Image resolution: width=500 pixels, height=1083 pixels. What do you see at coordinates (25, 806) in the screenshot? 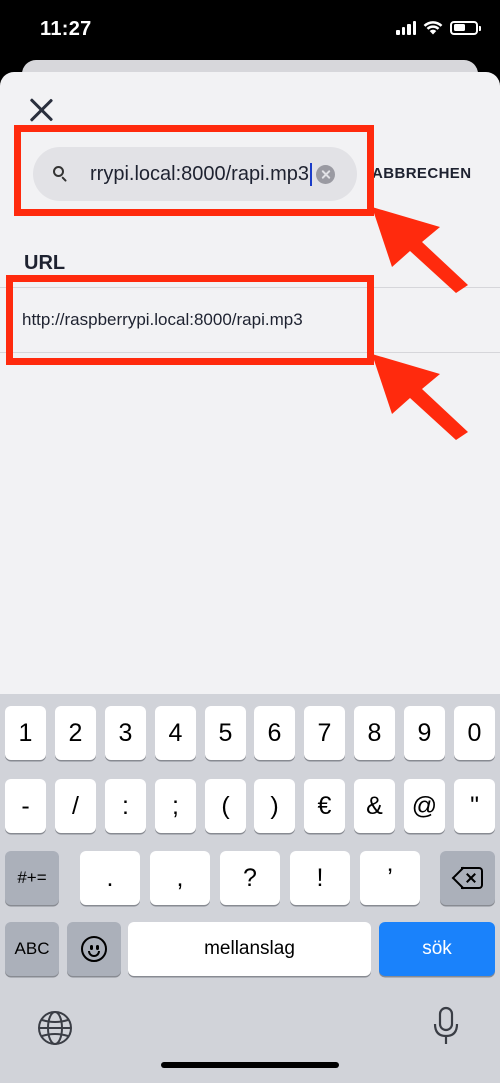
I see `key-hyphen: -` at bounding box center [25, 806].